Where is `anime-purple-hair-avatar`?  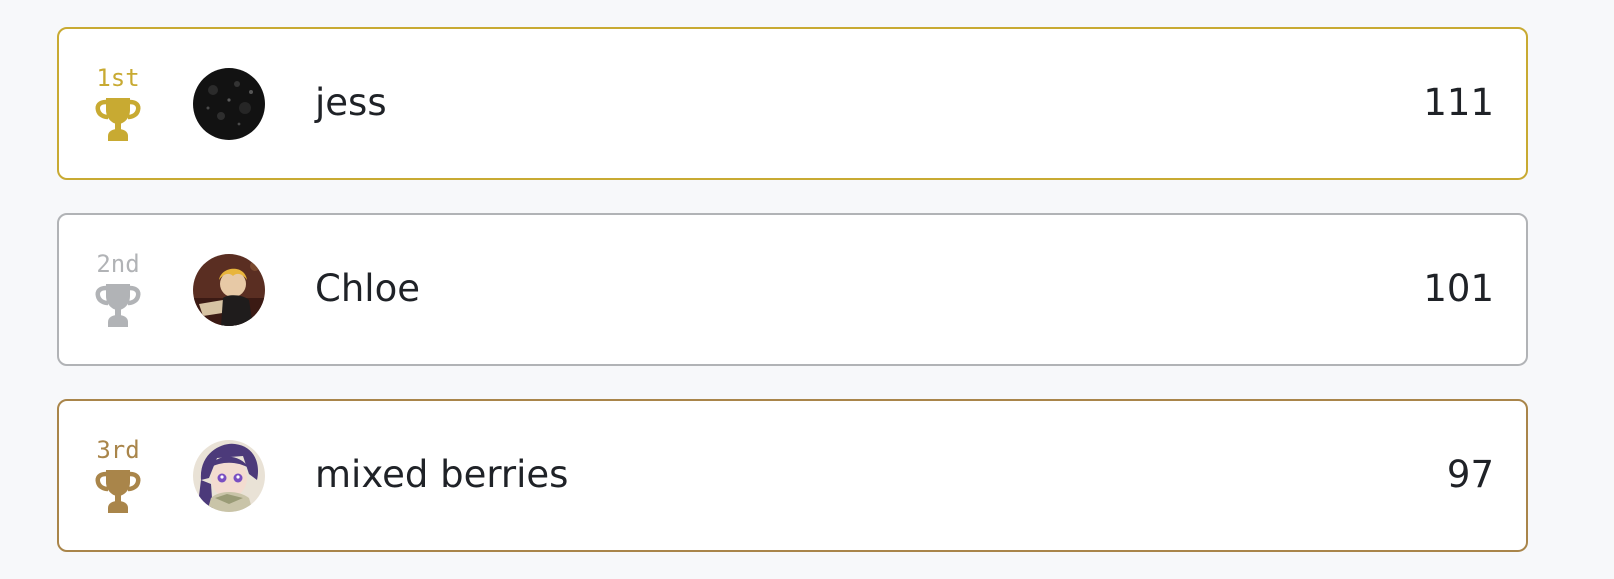
anime-purple-hair-avatar is located at coordinates (229, 476).